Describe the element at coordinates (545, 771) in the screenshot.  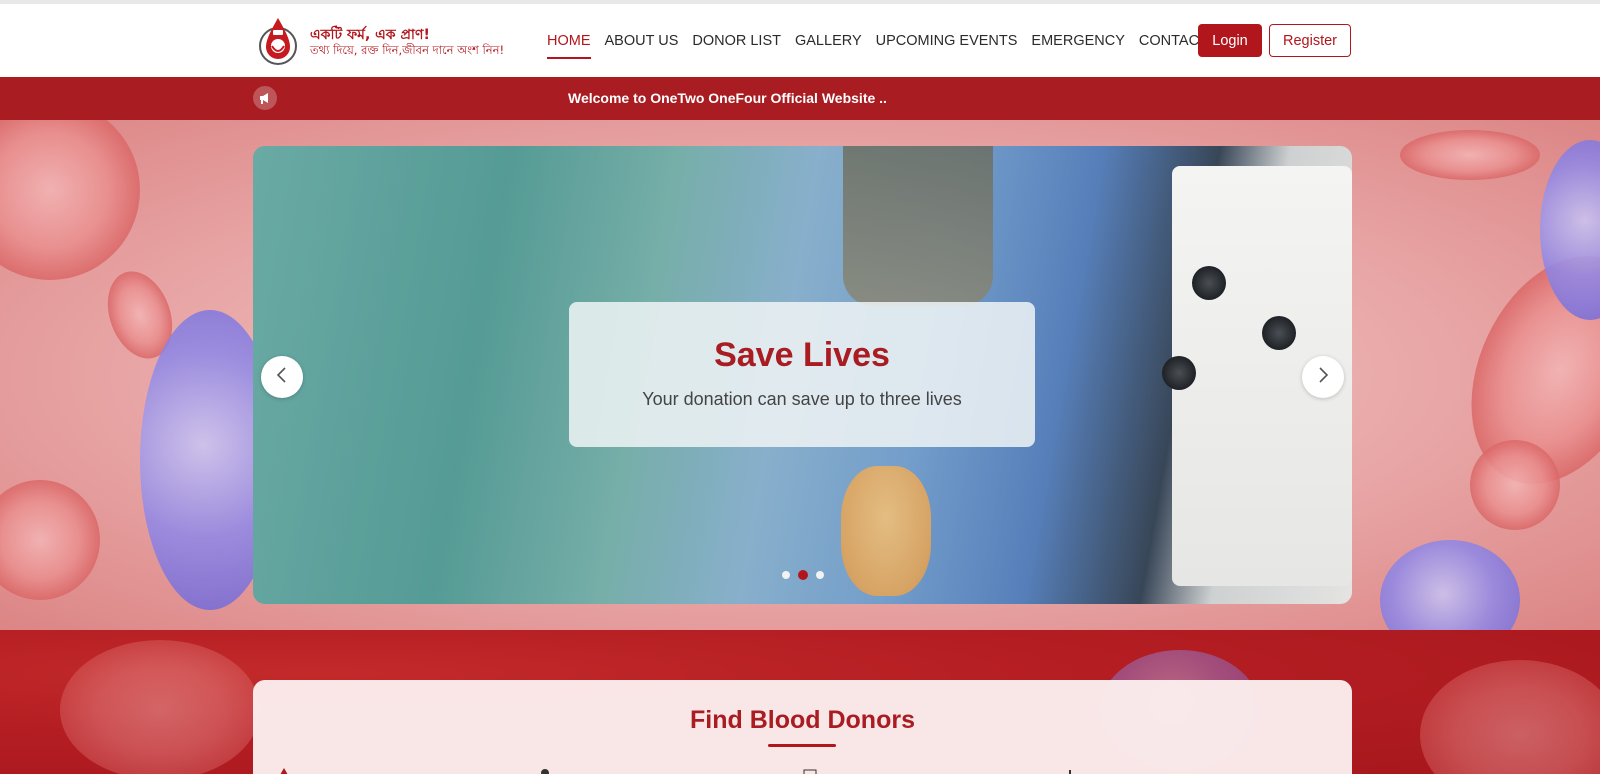
I see `location-field-icon` at that location.